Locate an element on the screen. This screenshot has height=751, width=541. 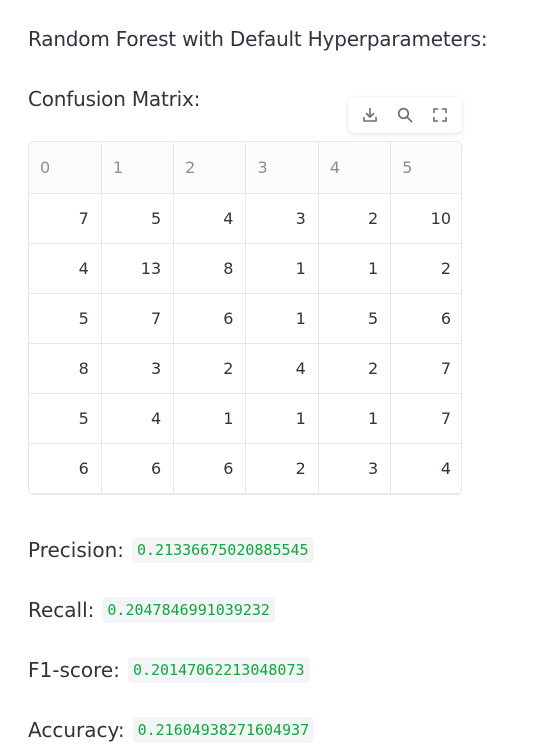
table-header-row: 0 1 2 3 4 5 is located at coordinates (245, 168).